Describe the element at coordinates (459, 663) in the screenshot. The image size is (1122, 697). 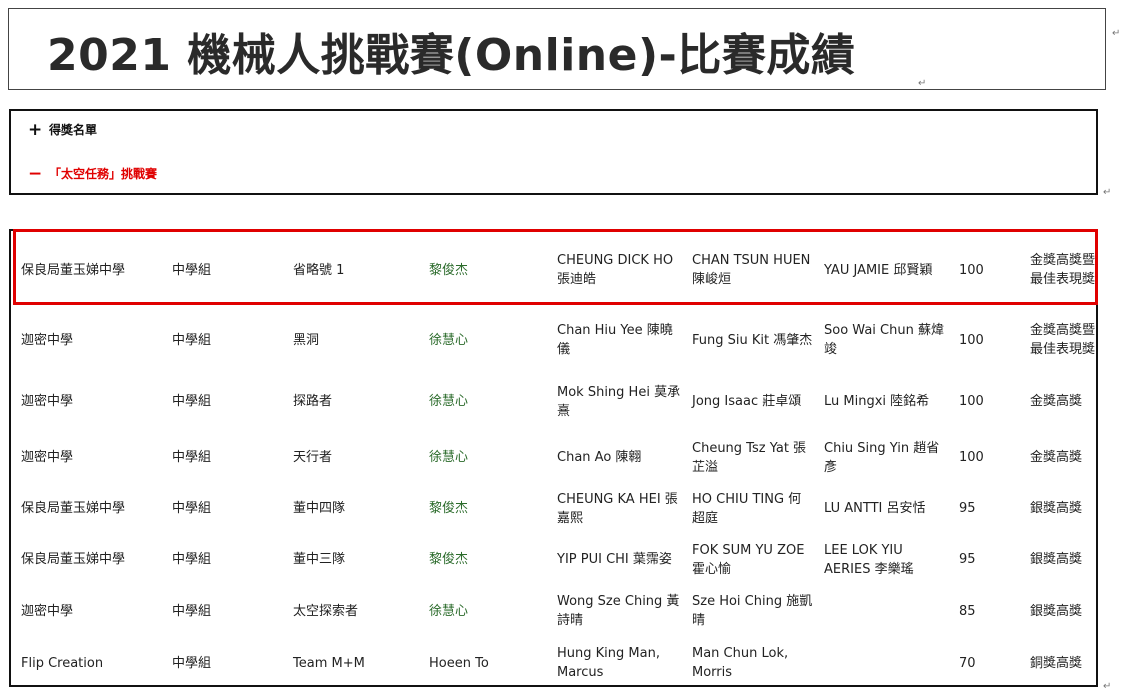
I see `teacher-cell: Hoeen To` at that location.